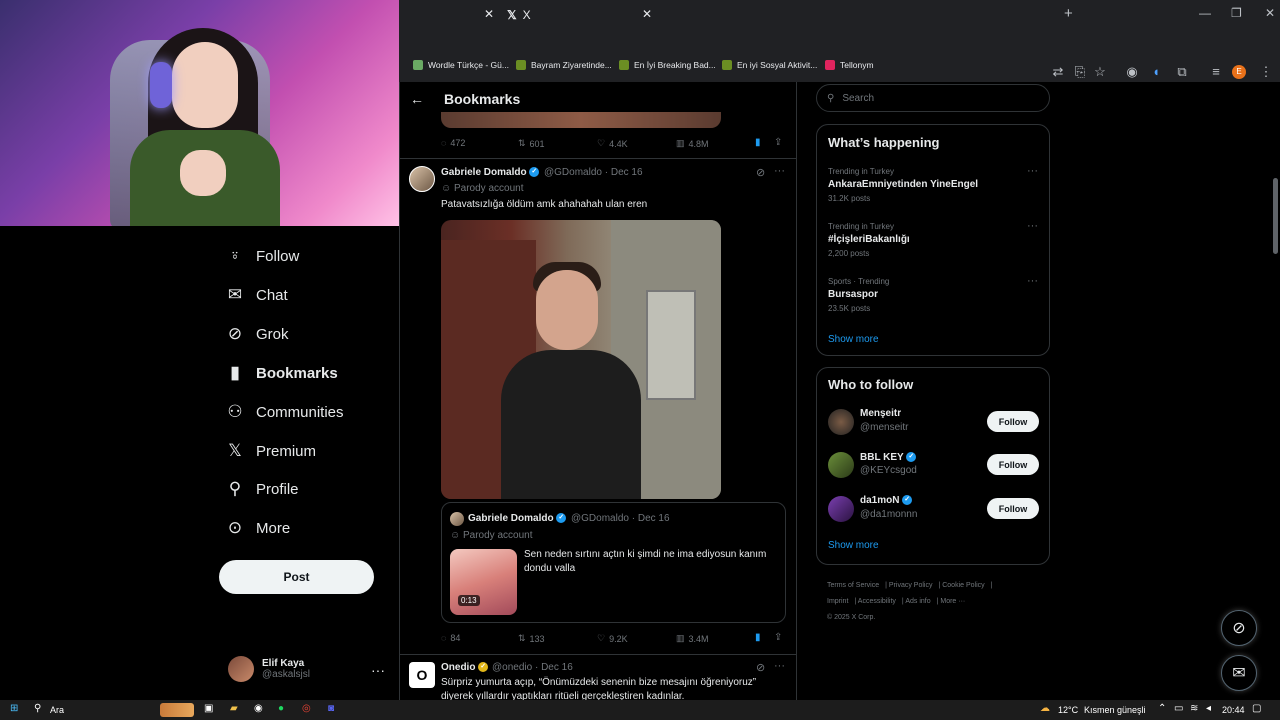 This screenshot has height=720, width=1280. What do you see at coordinates (1162, 708) in the screenshot?
I see `chevron-up-icon: ⌃` at bounding box center [1162, 708].